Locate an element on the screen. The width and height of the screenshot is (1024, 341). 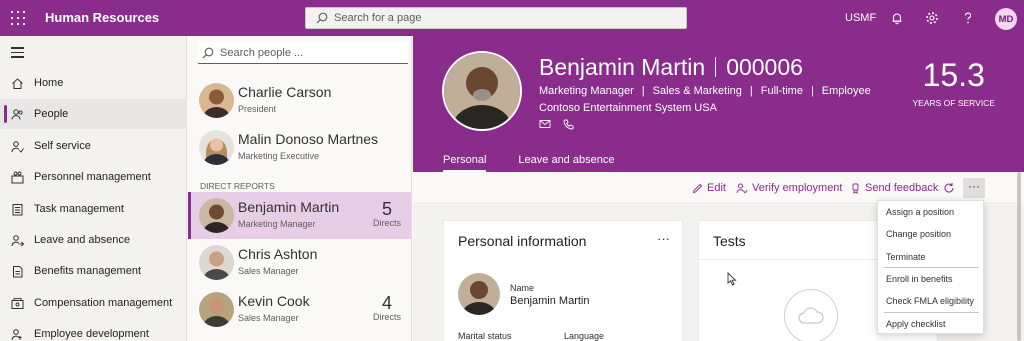
nav-item-employee-development: Employee development is located at coordinates (93, 330).